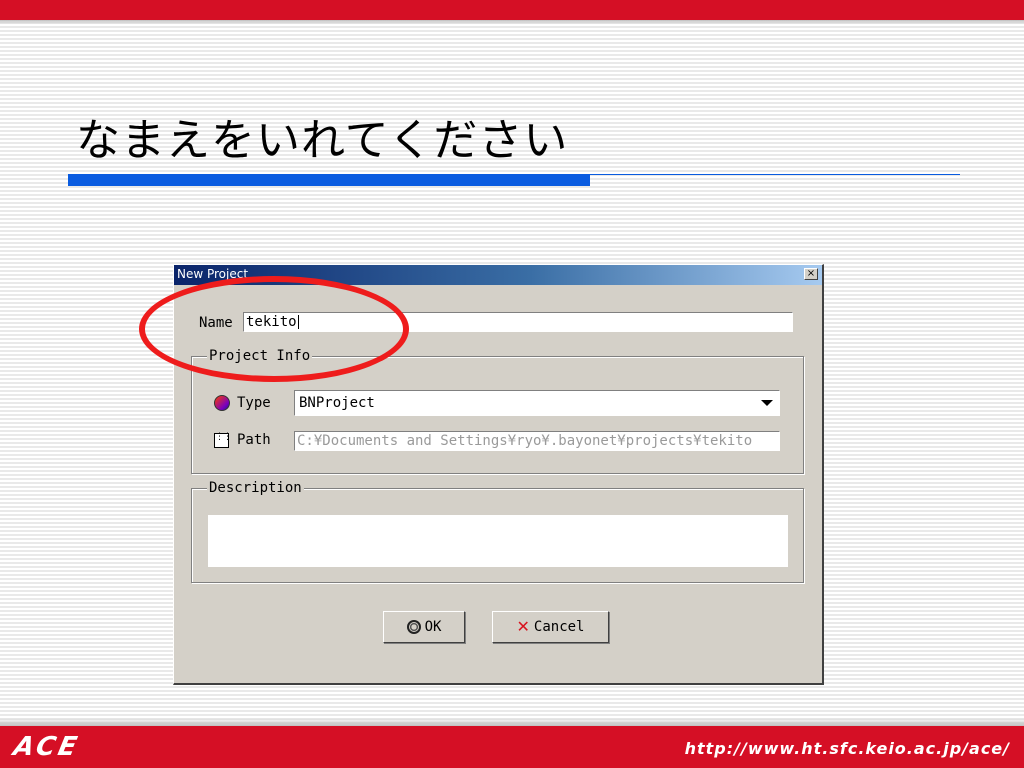 The width and height of the screenshot is (1024, 768). What do you see at coordinates (413, 627) in the screenshot?
I see `ok-icon` at bounding box center [413, 627].